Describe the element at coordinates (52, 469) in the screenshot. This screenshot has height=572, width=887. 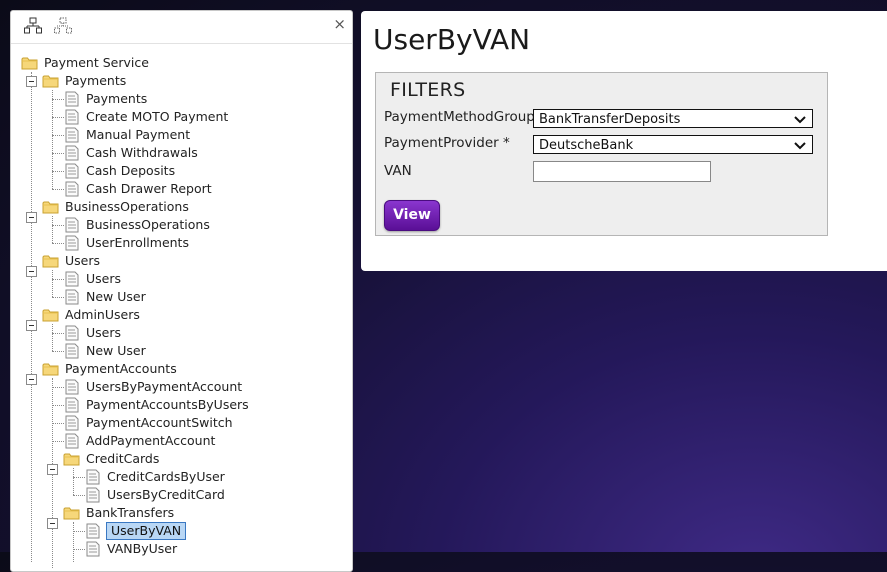
I see `collapse-toggle-credit-cards` at that location.